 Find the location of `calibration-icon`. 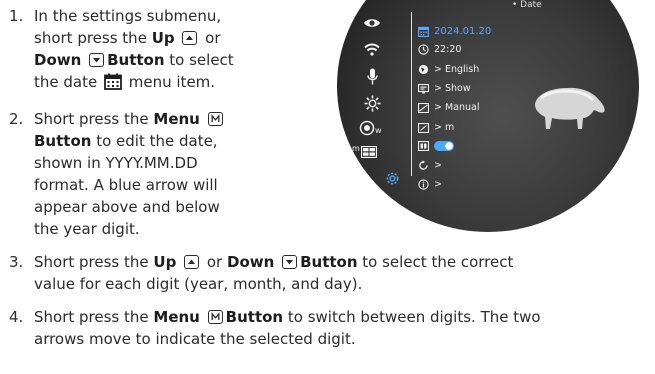

calibration-icon is located at coordinates (423, 108).